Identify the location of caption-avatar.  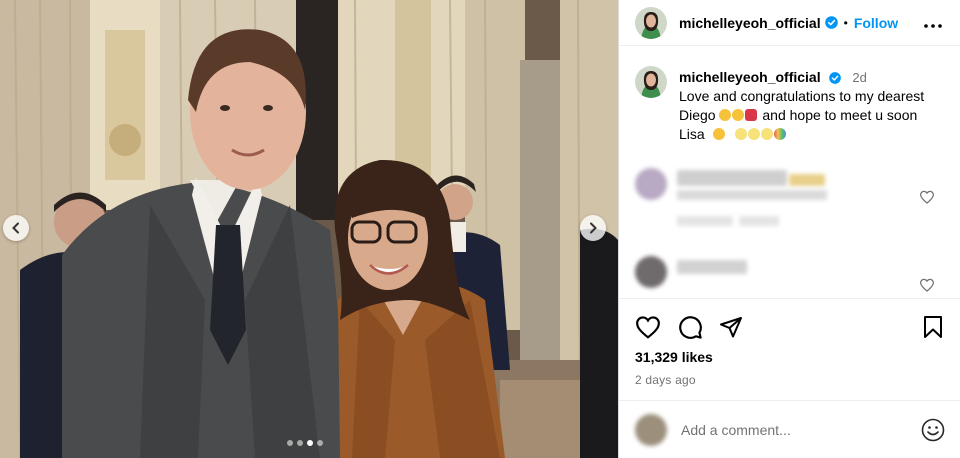
(651, 82).